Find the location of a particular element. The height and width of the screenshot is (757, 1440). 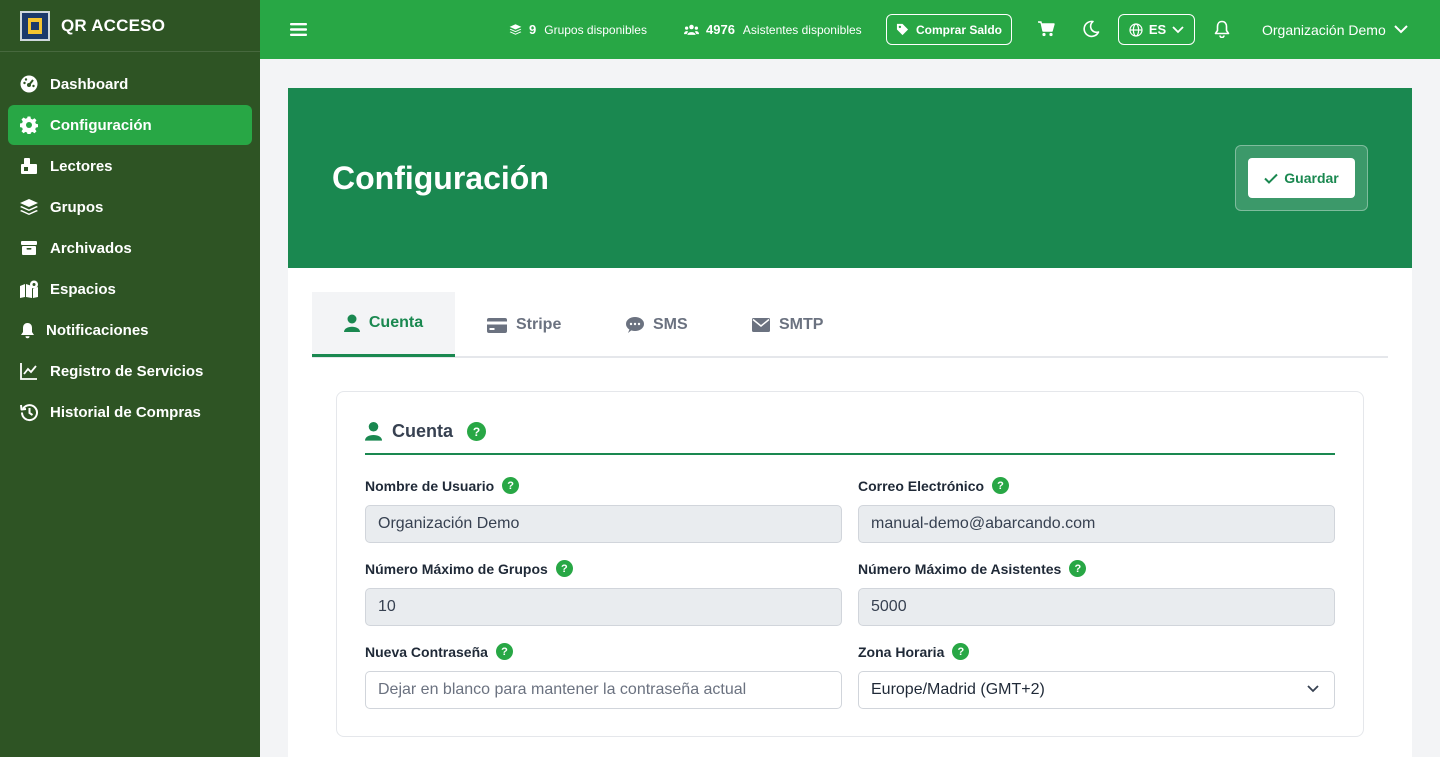

archive-icon is located at coordinates (29, 248).